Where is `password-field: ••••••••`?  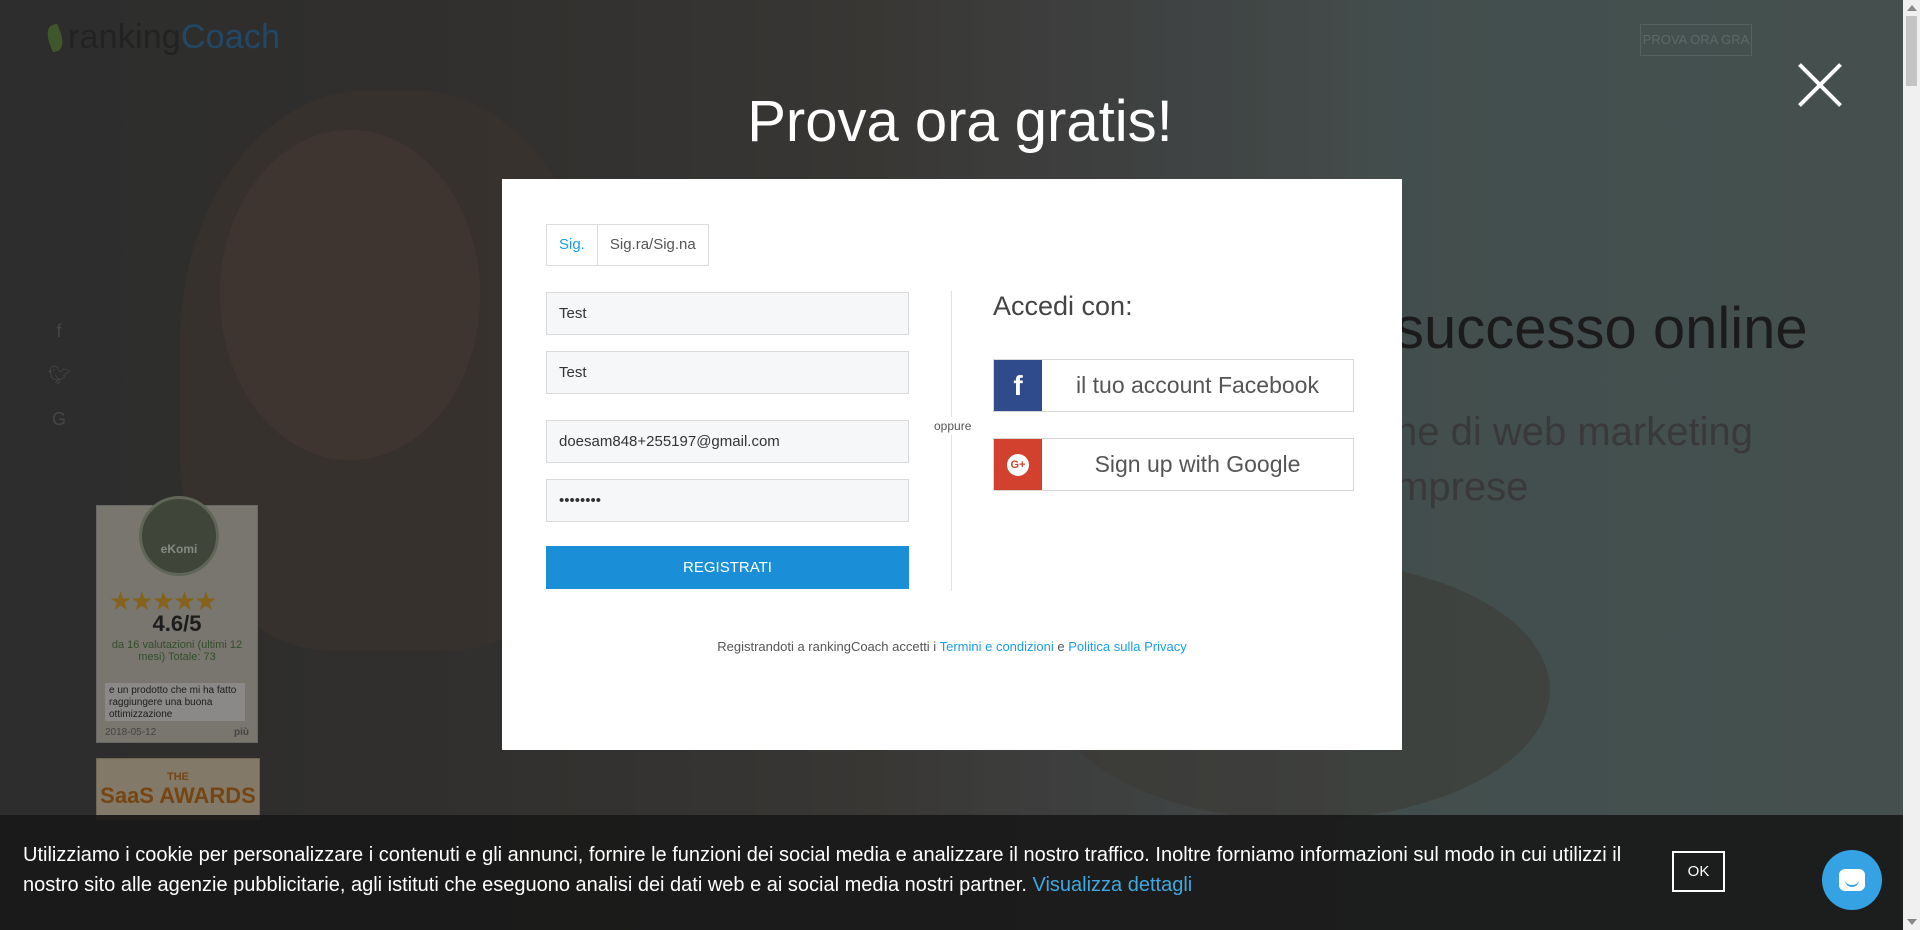
password-field: •••••••• is located at coordinates (727, 500).